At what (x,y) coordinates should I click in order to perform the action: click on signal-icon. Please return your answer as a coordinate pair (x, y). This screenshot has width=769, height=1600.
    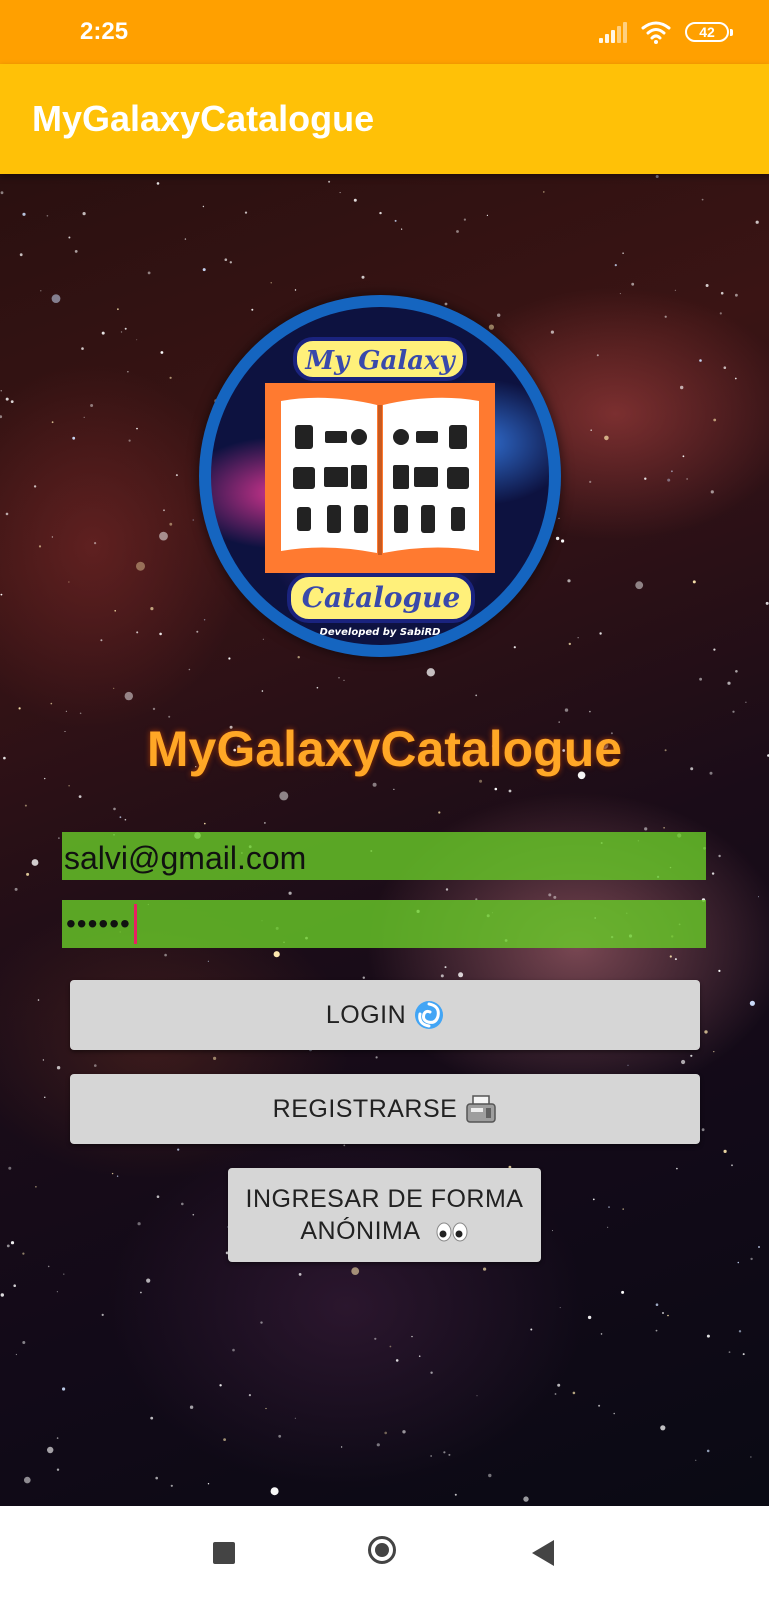
    Looking at the image, I should click on (613, 32).